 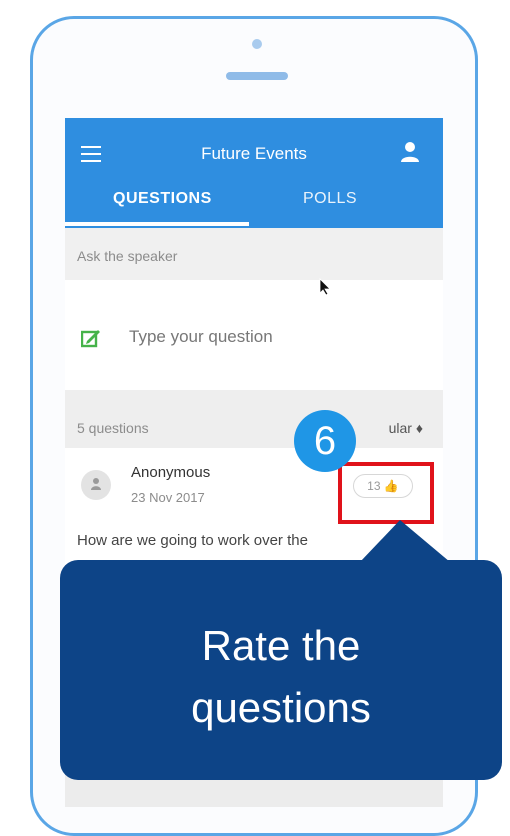 I want to click on ask-speaker-header: Ask the speaker, so click(x=254, y=254).